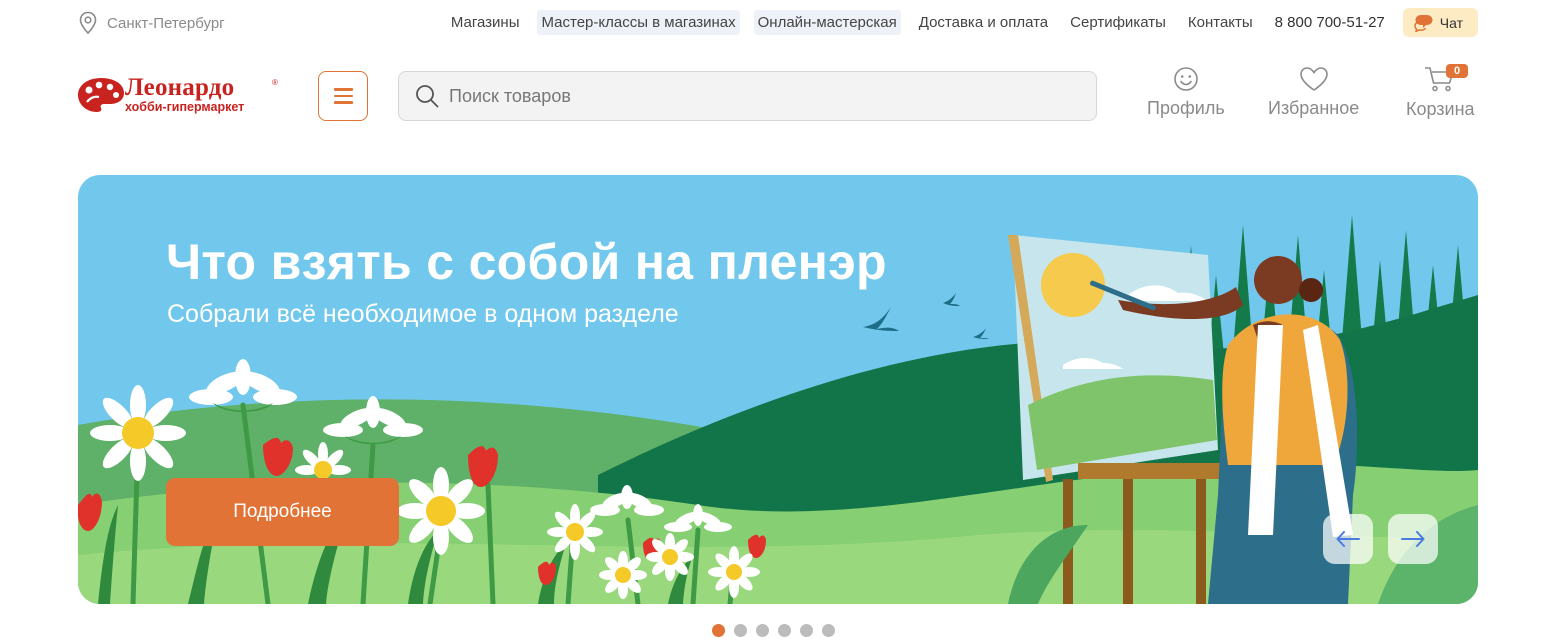  Describe the element at coordinates (1313, 92) in the screenshot. I see `favorites-button: Избранное` at that location.